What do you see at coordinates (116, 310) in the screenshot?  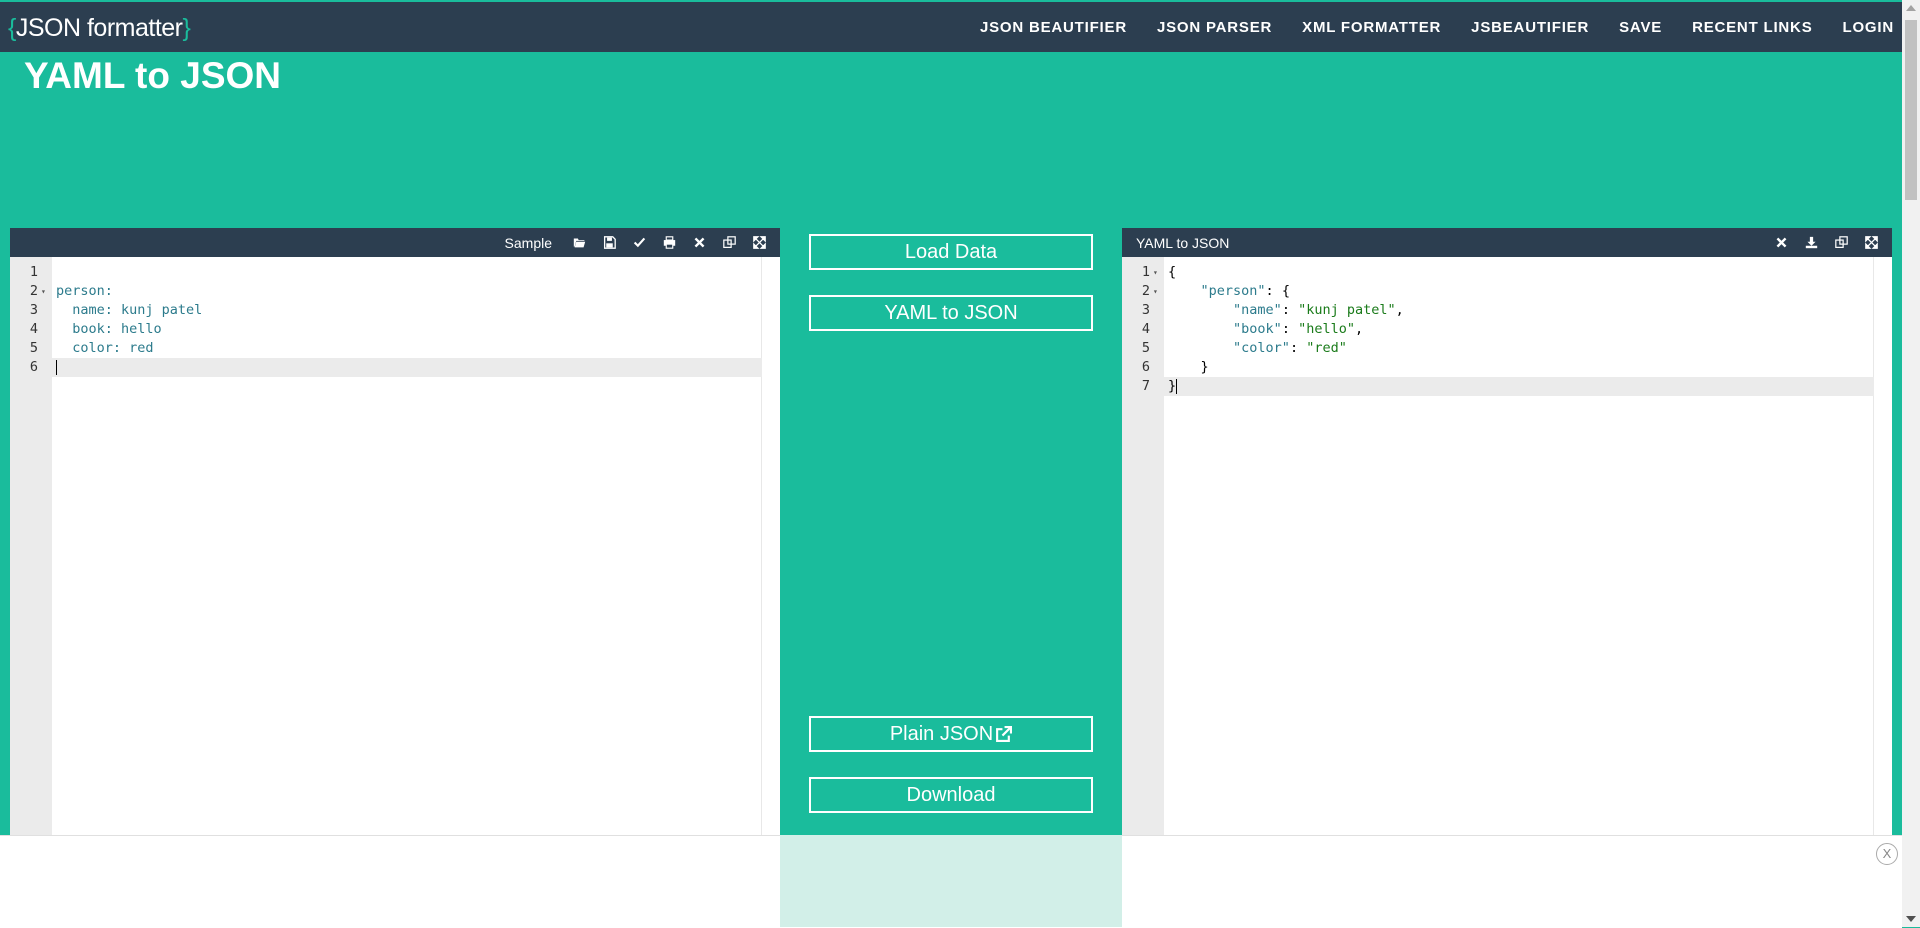 I see `code-line: 3 name: kunj patel` at bounding box center [116, 310].